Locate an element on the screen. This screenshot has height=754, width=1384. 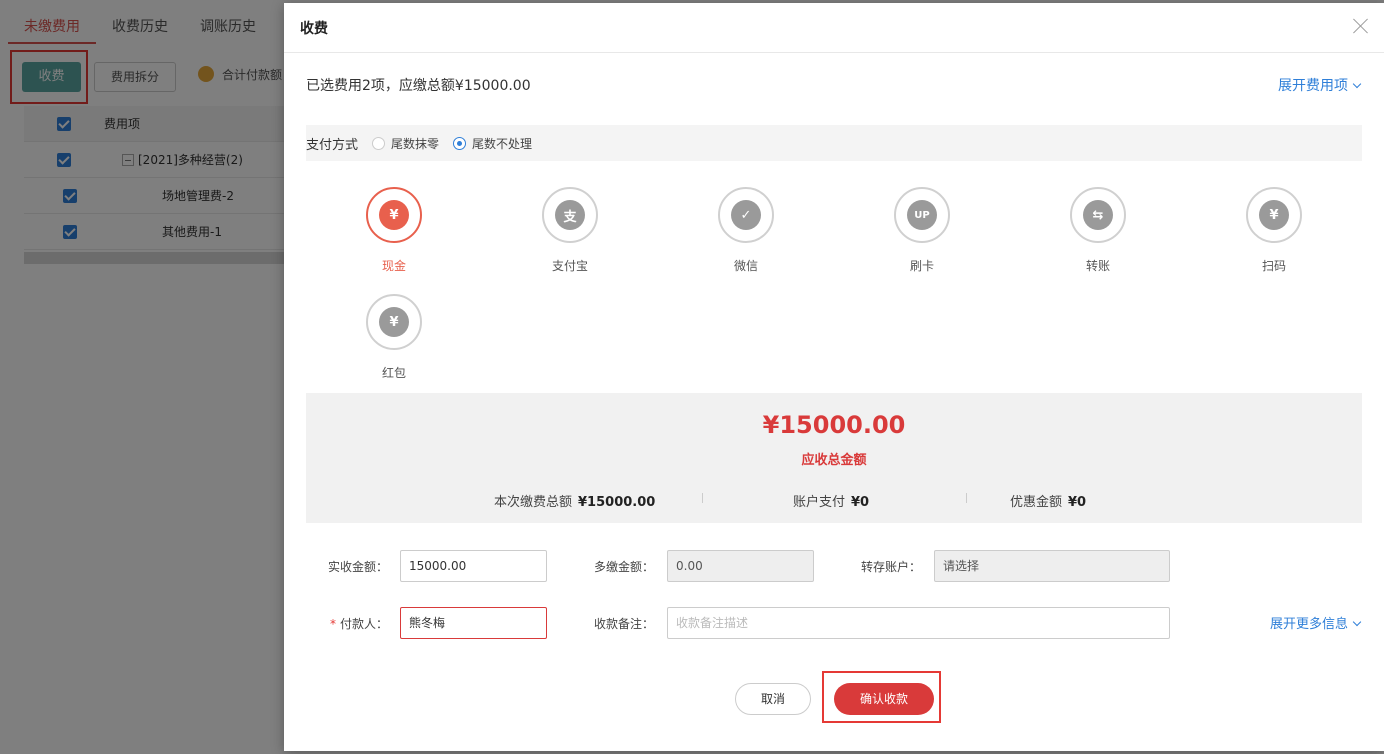
payer-label-text: 付款人： is located at coordinates (363, 624).